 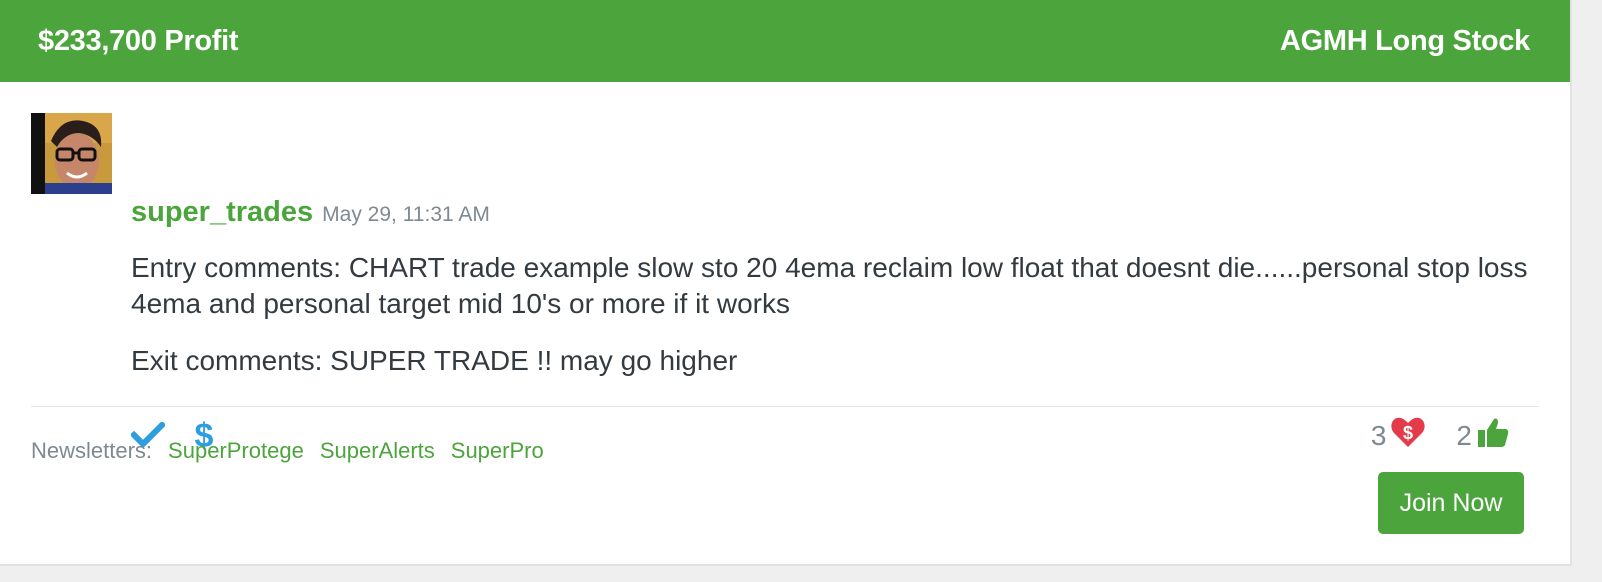 What do you see at coordinates (497, 451) in the screenshot?
I see `newsletter-link-superpro: SuperPro` at bounding box center [497, 451].